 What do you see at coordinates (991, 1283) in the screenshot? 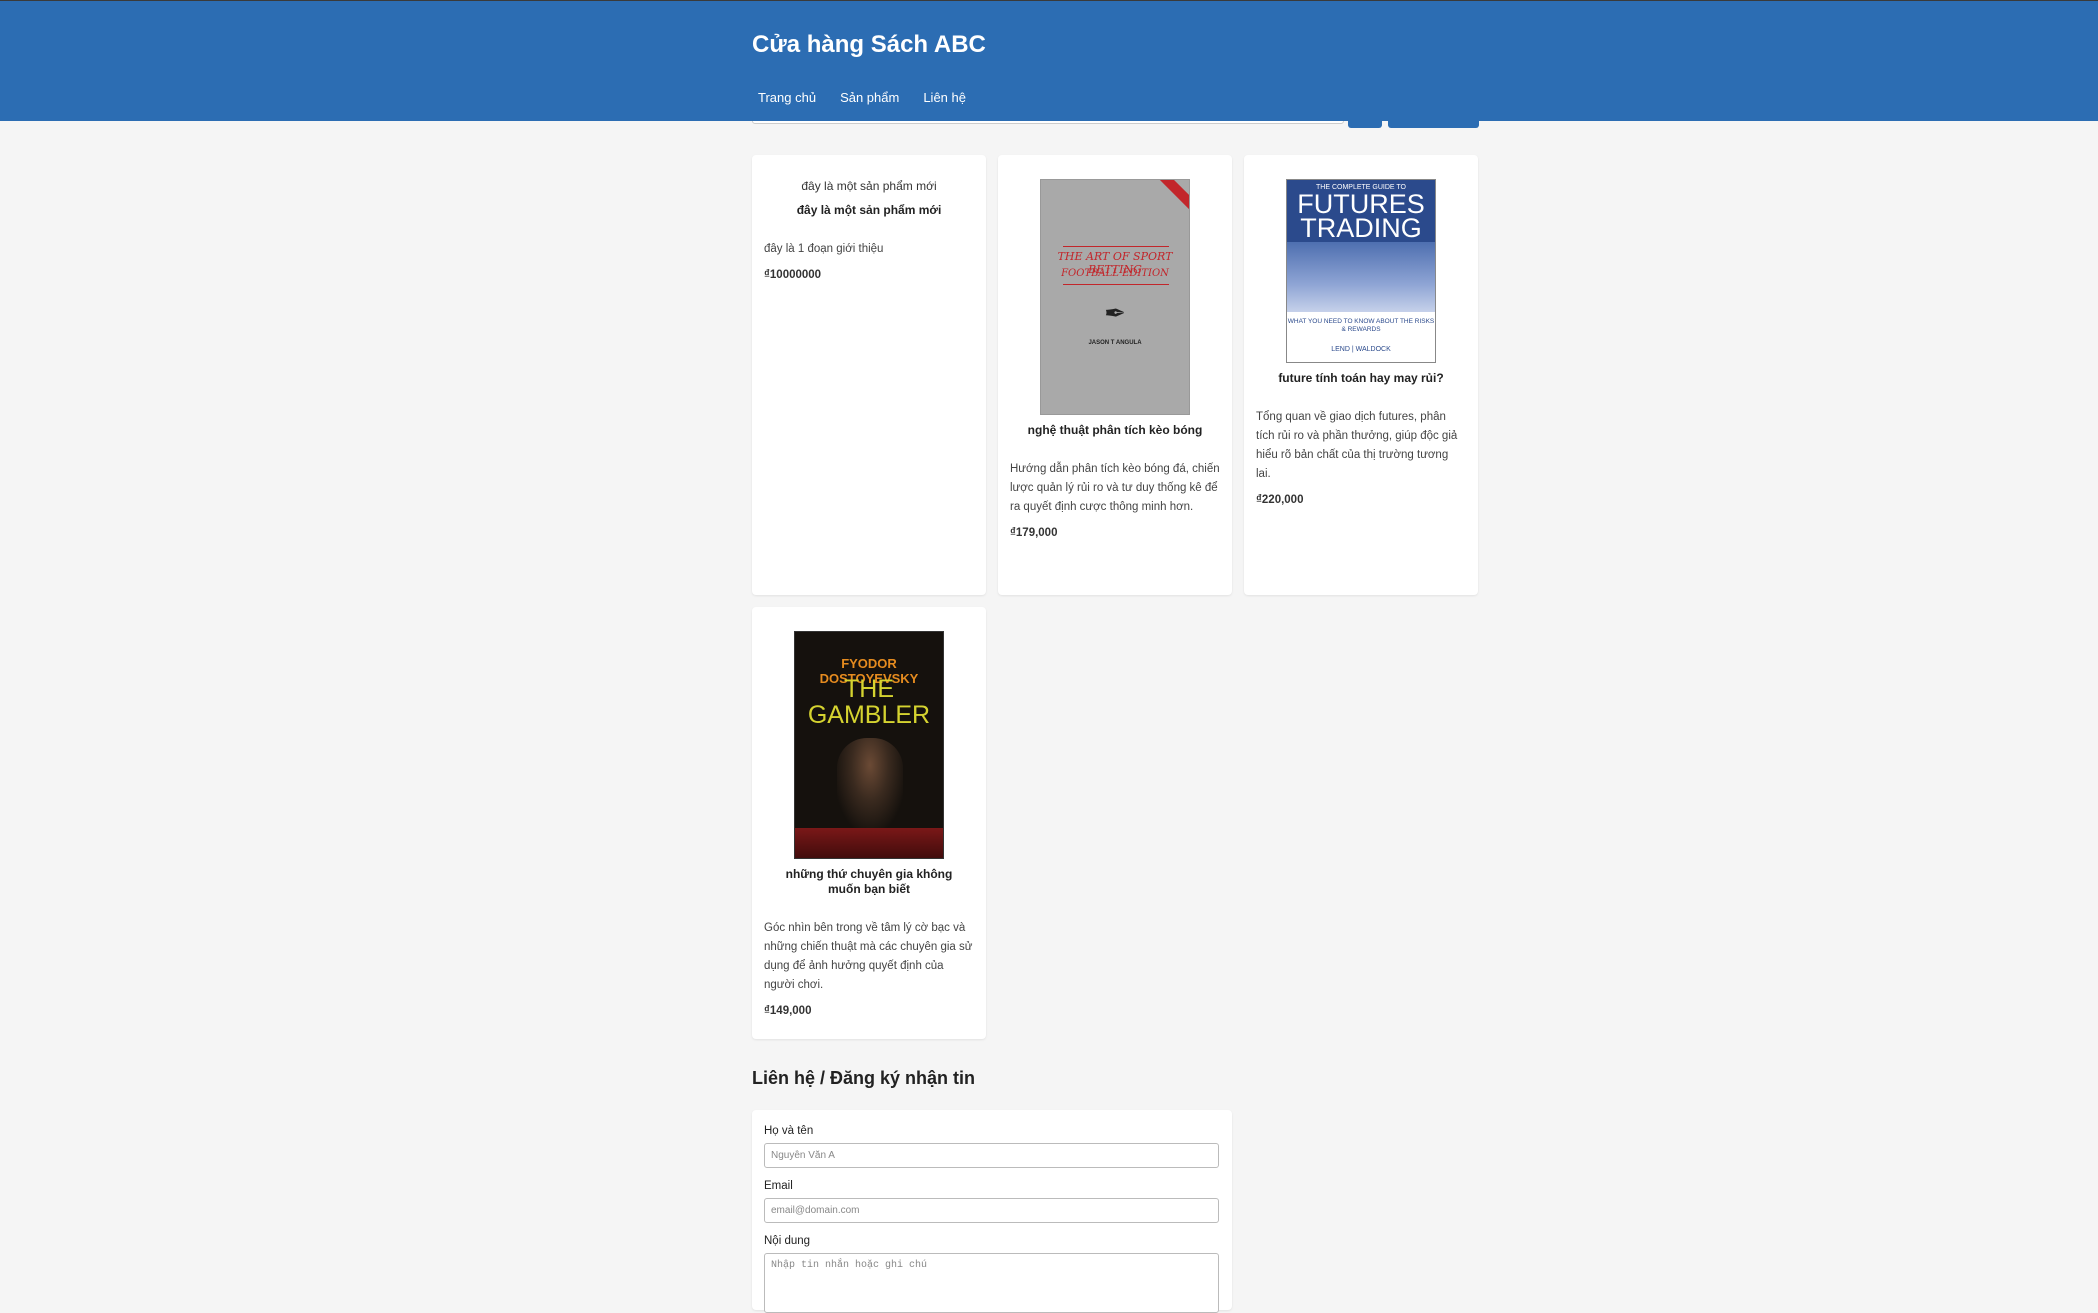
I see `message-field` at bounding box center [991, 1283].